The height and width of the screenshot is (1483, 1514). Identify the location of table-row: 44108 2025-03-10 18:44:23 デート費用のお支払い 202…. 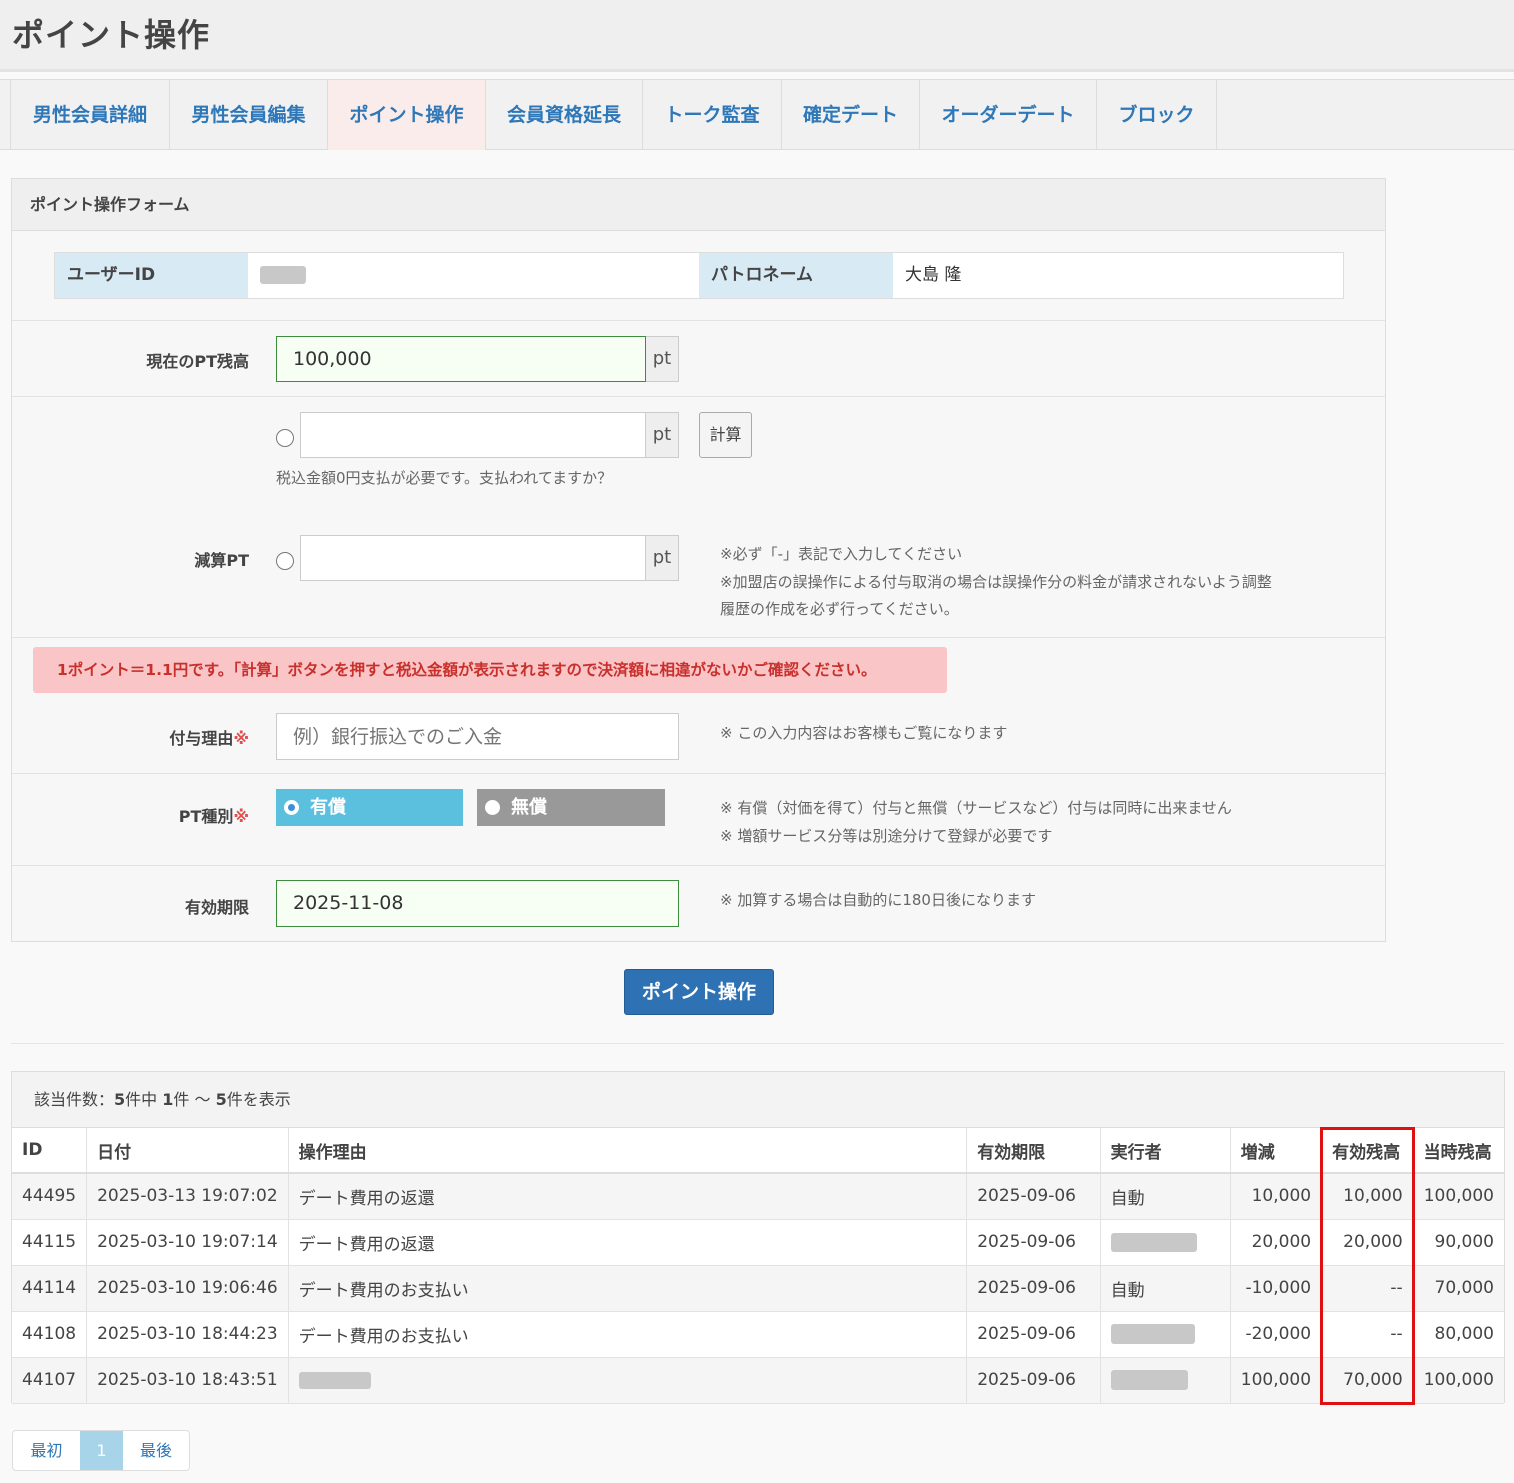
(758, 1334).